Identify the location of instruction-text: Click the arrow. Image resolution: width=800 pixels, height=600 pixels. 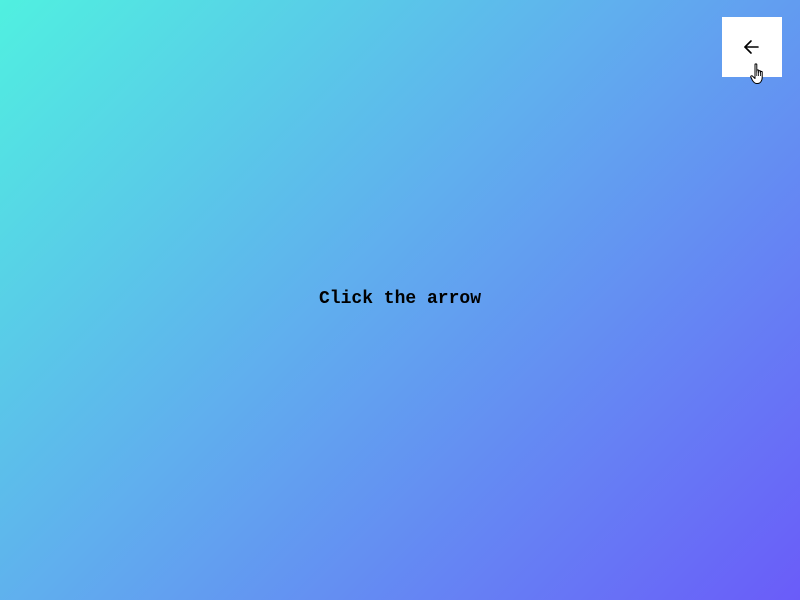
(400, 299).